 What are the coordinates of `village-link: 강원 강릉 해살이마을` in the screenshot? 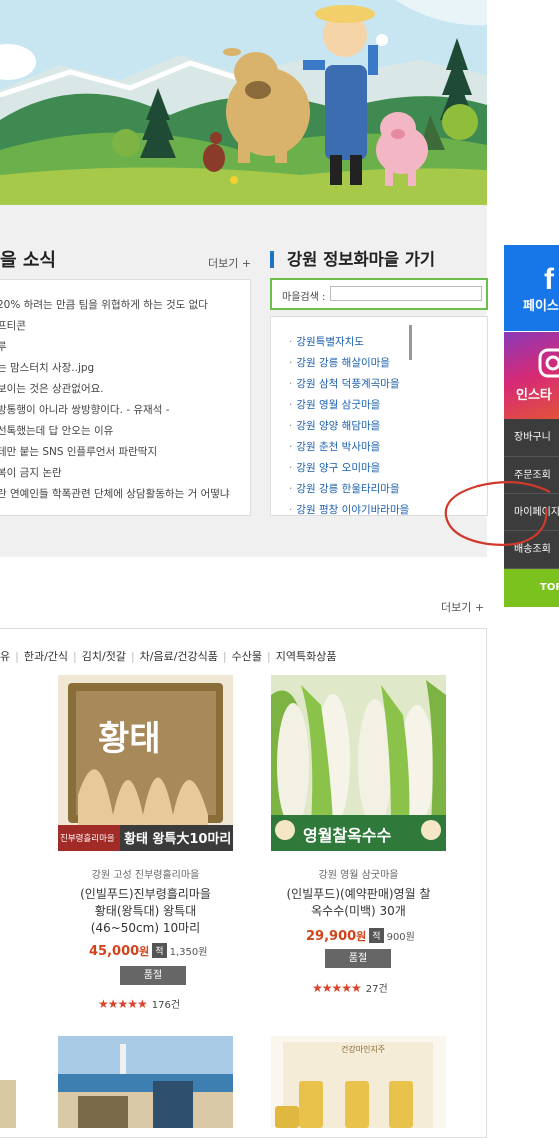 It's located at (339, 362).